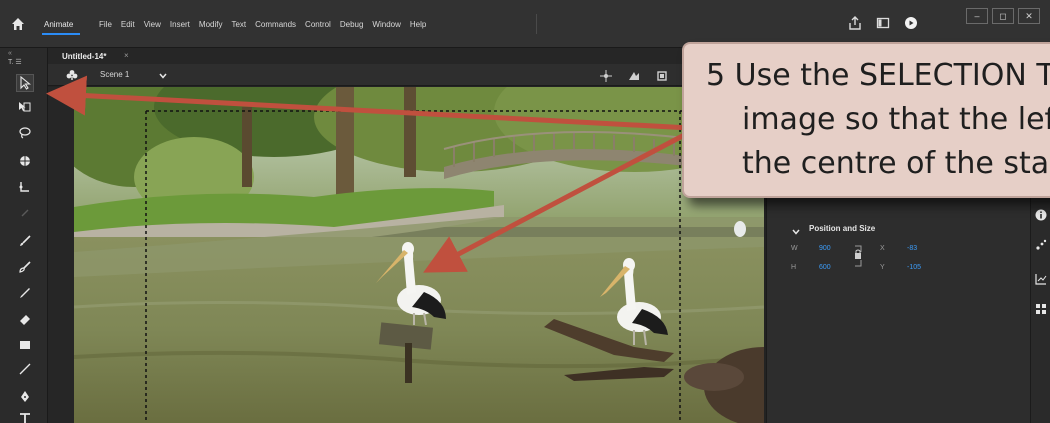 This screenshot has height=423, width=1050. Describe the element at coordinates (318, 24) in the screenshot. I see `menu-control: Control` at that location.